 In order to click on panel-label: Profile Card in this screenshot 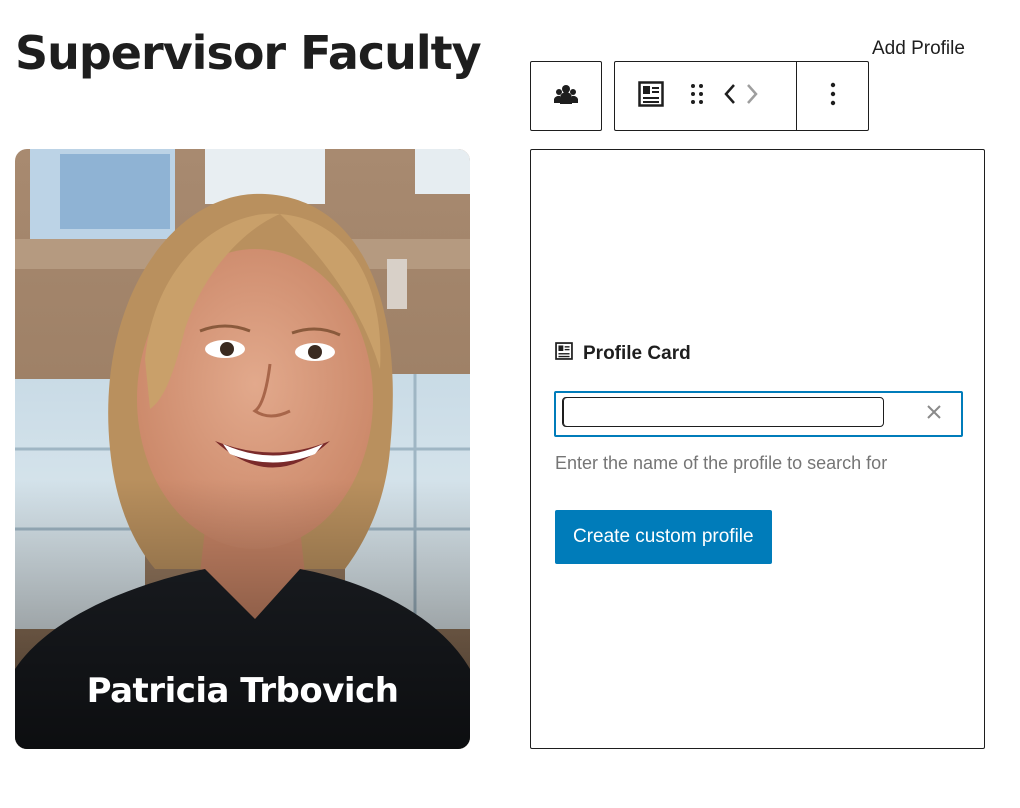, I will do `click(623, 354)`.